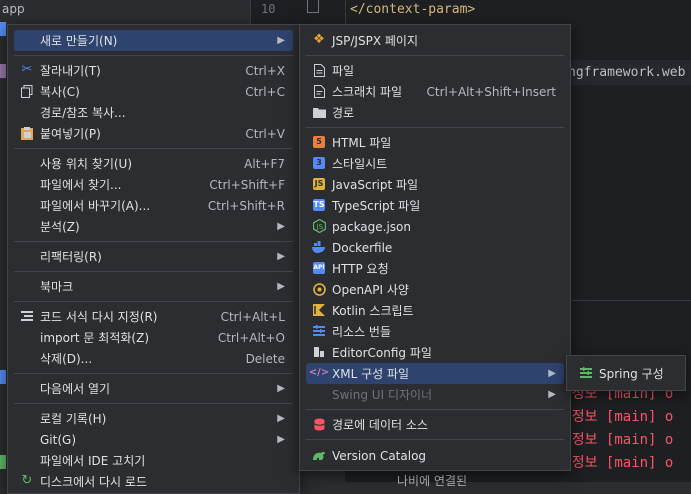 Image resolution: width=691 pixels, height=494 pixels. Describe the element at coordinates (75, 389) in the screenshot. I see `menu-item-label: 다음에서 열기` at that location.